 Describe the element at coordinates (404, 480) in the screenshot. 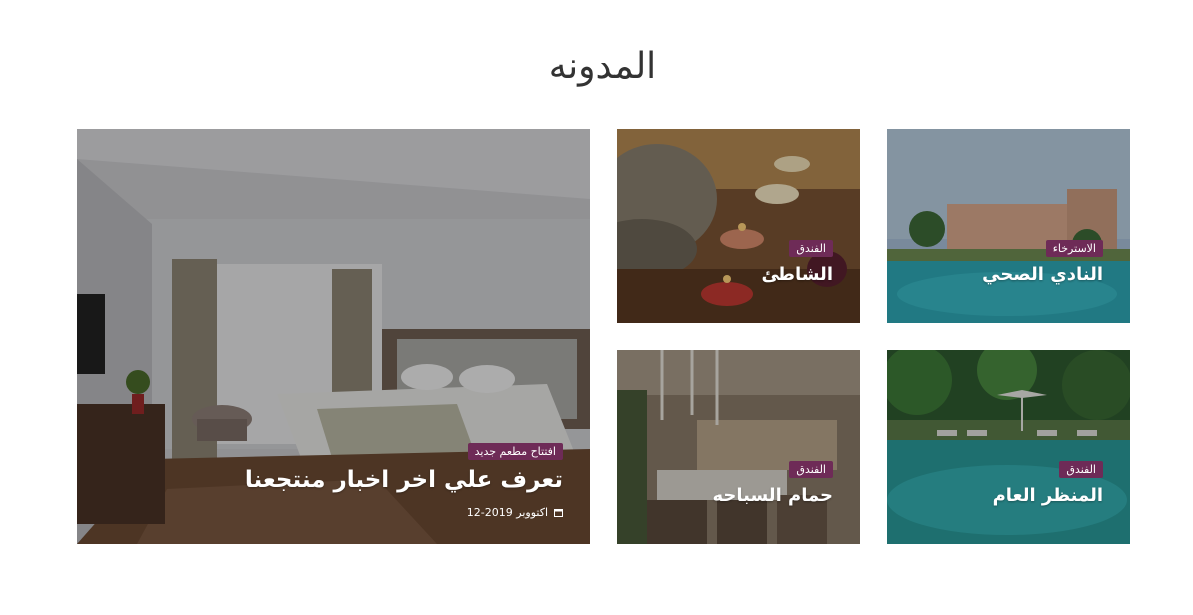

I see `post-title: تعرف علي اخر اخبار منتجعنا` at that location.